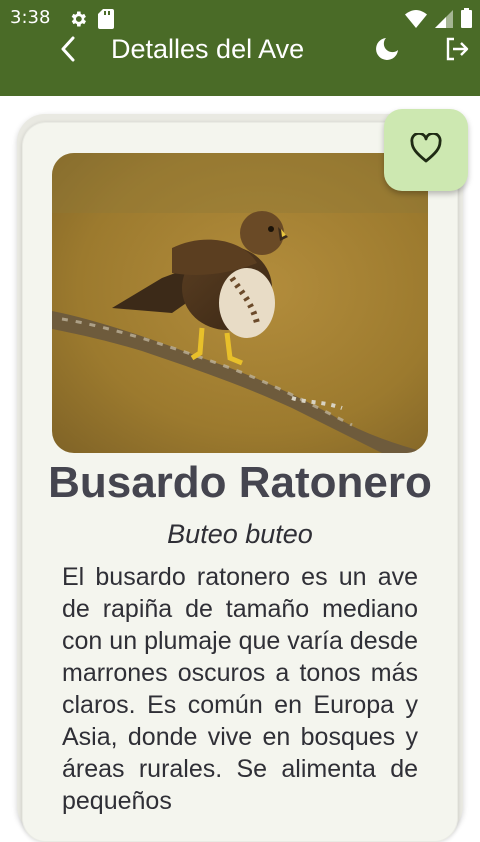 Image resolution: width=480 pixels, height=842 pixels. What do you see at coordinates (444, 21) in the screenshot?
I see `signal-icon` at bounding box center [444, 21].